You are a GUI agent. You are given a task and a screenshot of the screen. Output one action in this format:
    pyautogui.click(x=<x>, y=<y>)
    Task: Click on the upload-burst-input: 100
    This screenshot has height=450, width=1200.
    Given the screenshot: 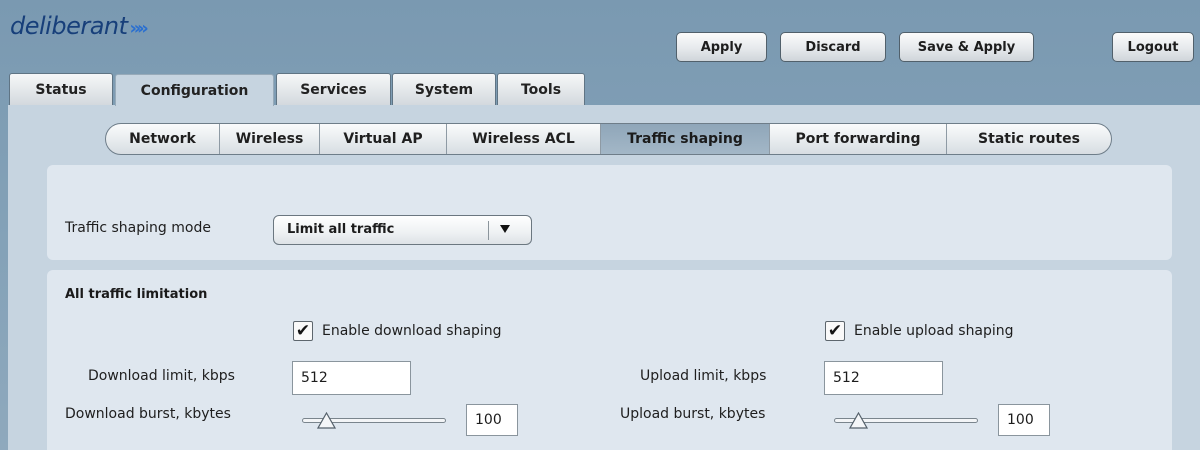 What is the action you would take?
    pyautogui.click(x=1024, y=420)
    